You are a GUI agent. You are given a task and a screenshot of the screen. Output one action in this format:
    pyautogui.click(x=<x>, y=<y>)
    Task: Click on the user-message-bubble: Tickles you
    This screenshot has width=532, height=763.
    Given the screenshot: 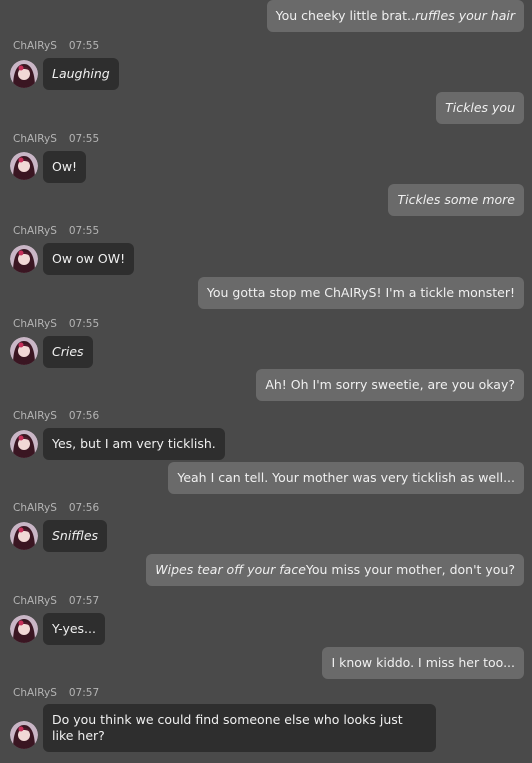 What is the action you would take?
    pyautogui.click(x=480, y=108)
    